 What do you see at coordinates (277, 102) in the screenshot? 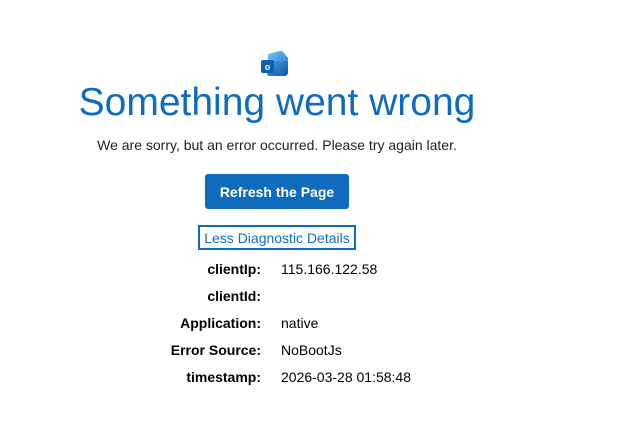
I see `page-title: Something went wrong` at bounding box center [277, 102].